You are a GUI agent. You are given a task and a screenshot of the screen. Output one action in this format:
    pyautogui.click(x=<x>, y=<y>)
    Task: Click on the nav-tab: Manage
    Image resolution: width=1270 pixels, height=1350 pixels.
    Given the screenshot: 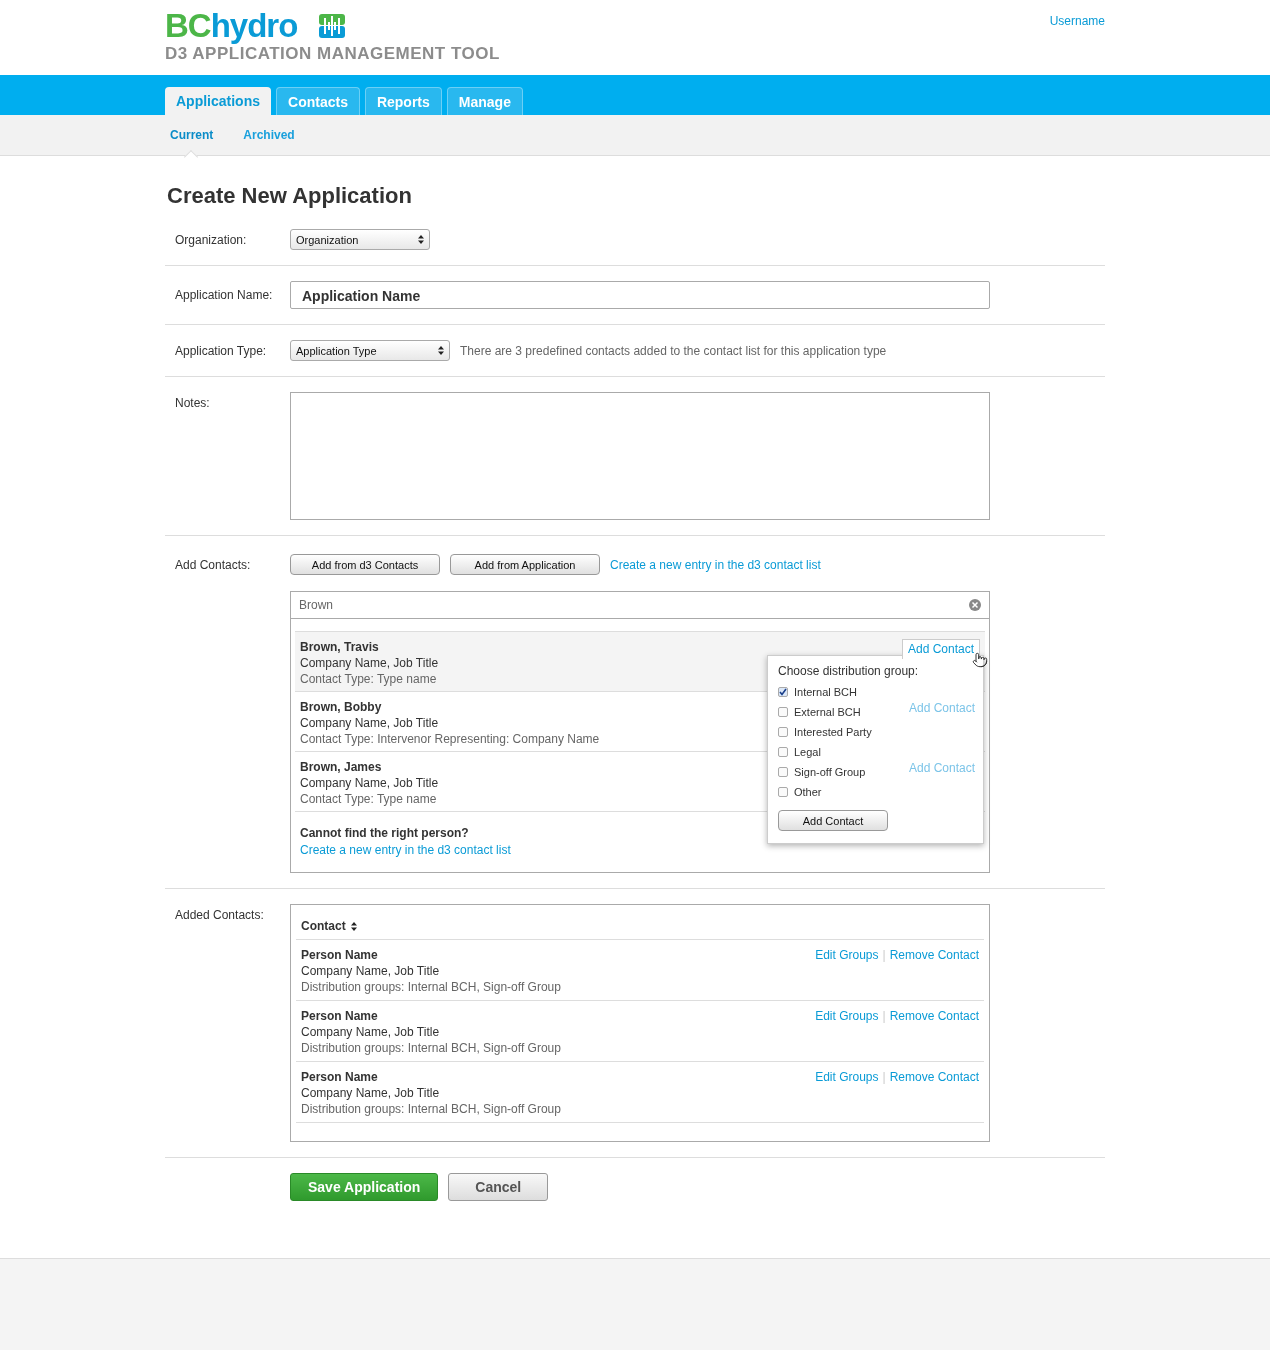 What is the action you would take?
    pyautogui.click(x=484, y=101)
    